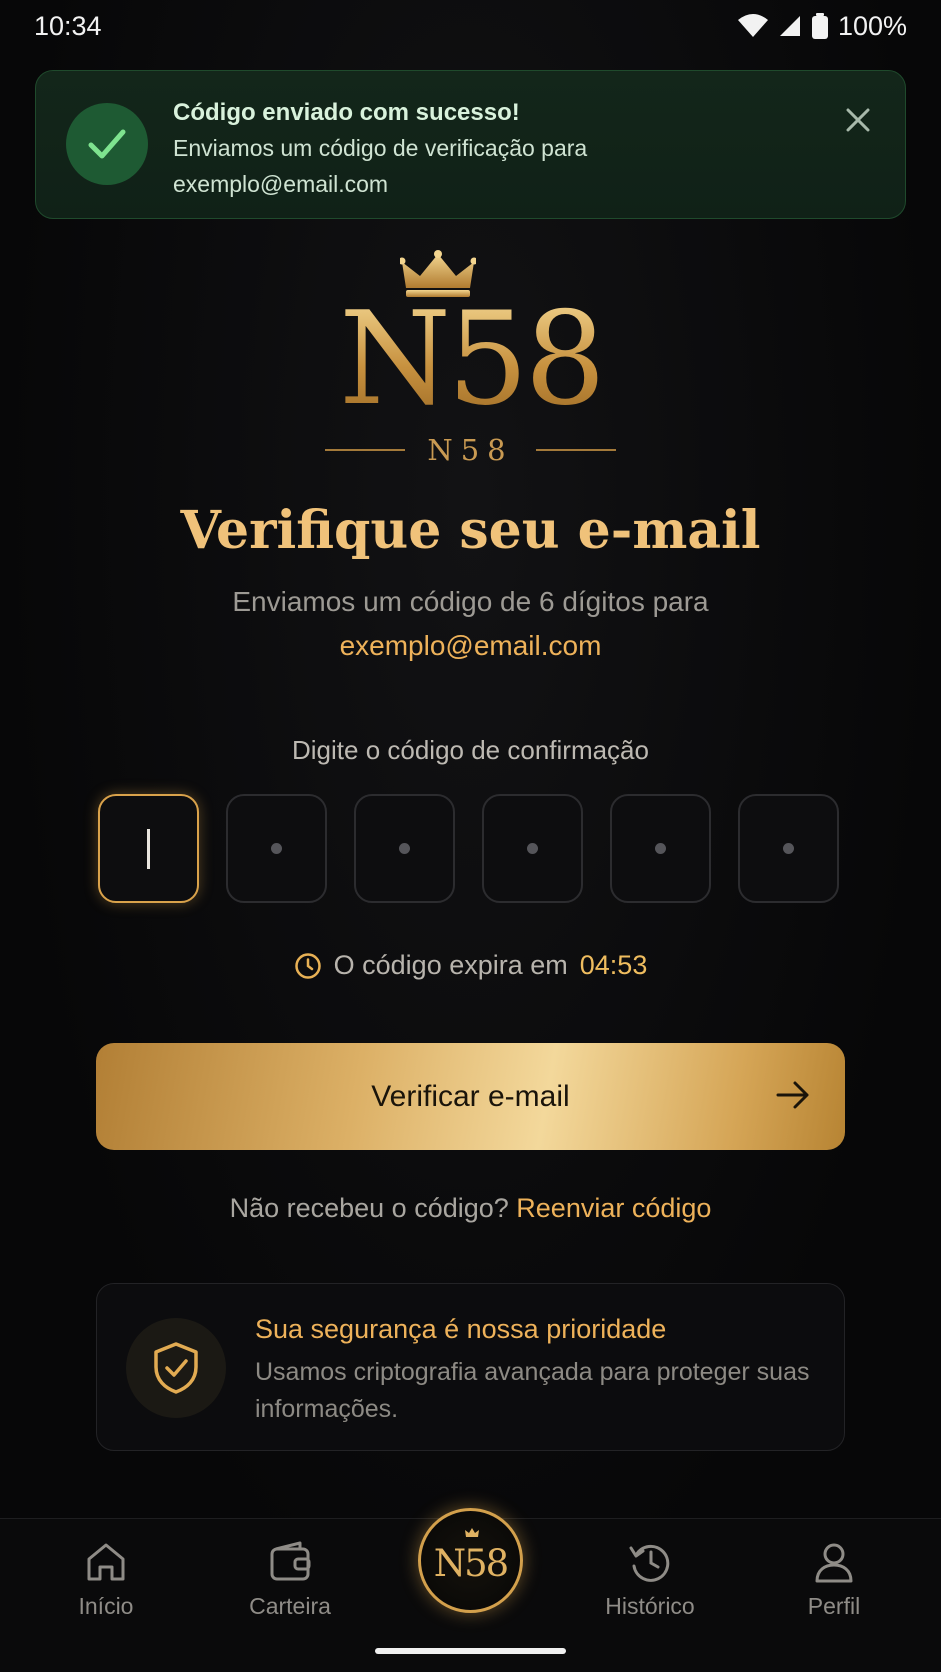 Image resolution: width=941 pixels, height=1672 pixels. I want to click on brand-logo: N58 N58, so click(470, 360).